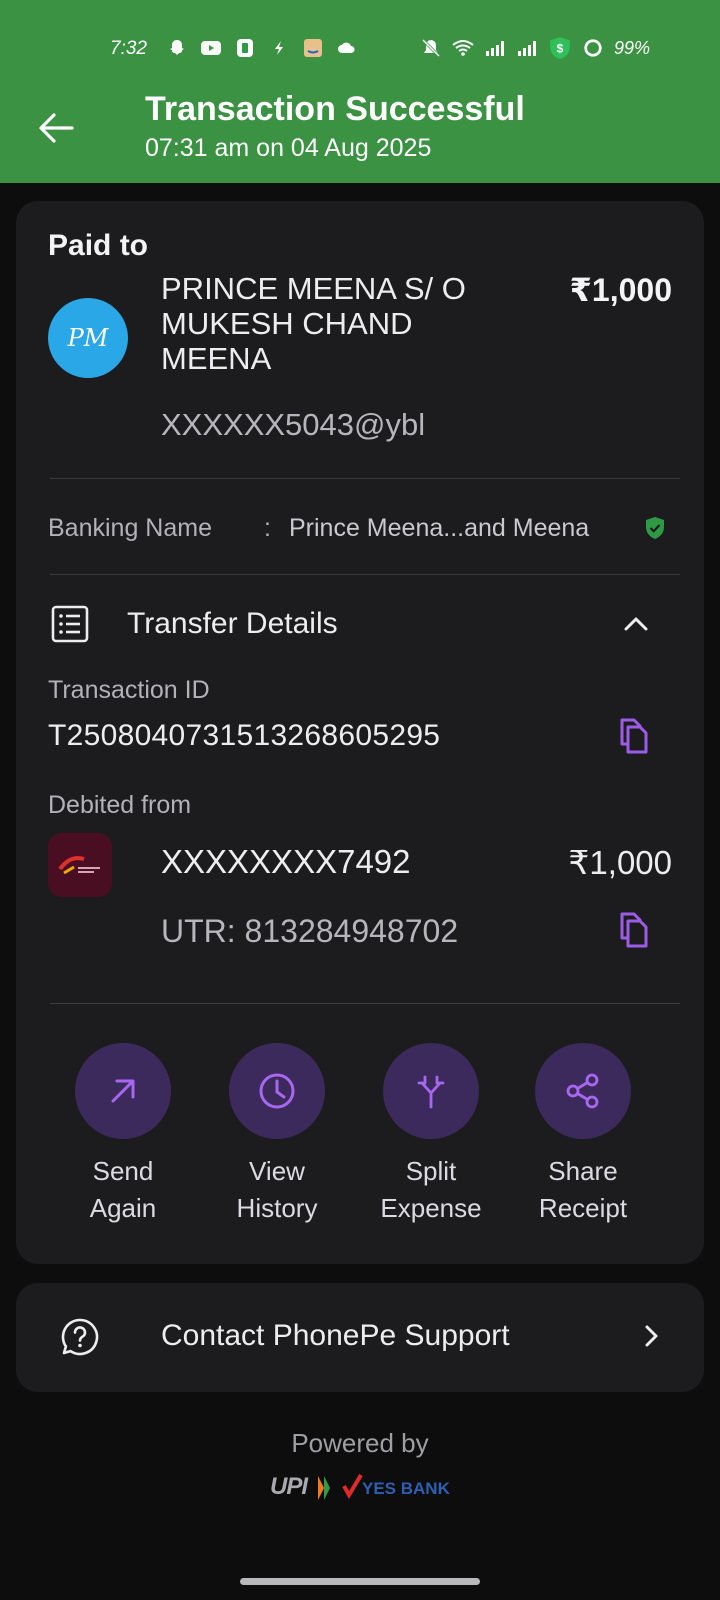  Describe the element at coordinates (286, 861) in the screenshot. I see `debit-account-number: XXXXXXXX7492` at that location.